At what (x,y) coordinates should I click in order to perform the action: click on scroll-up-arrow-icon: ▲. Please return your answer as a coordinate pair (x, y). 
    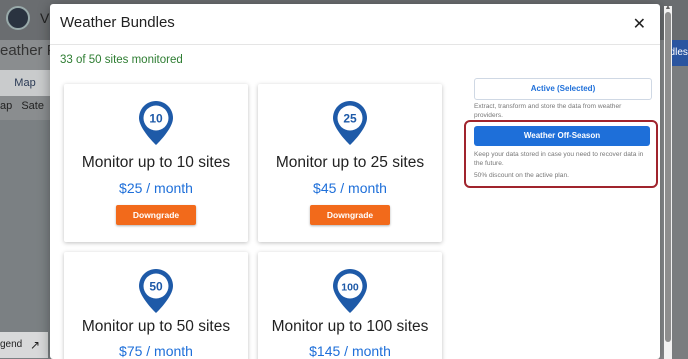
    Looking at the image, I should click on (668, 8).